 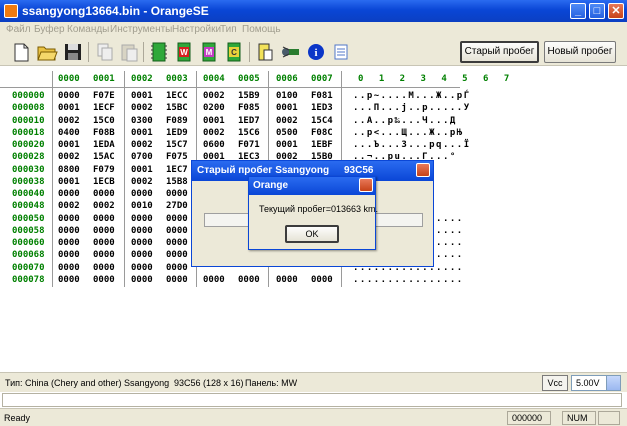 What do you see at coordinates (316, 52) in the screenshot?
I see `info-icon: i` at bounding box center [316, 52].